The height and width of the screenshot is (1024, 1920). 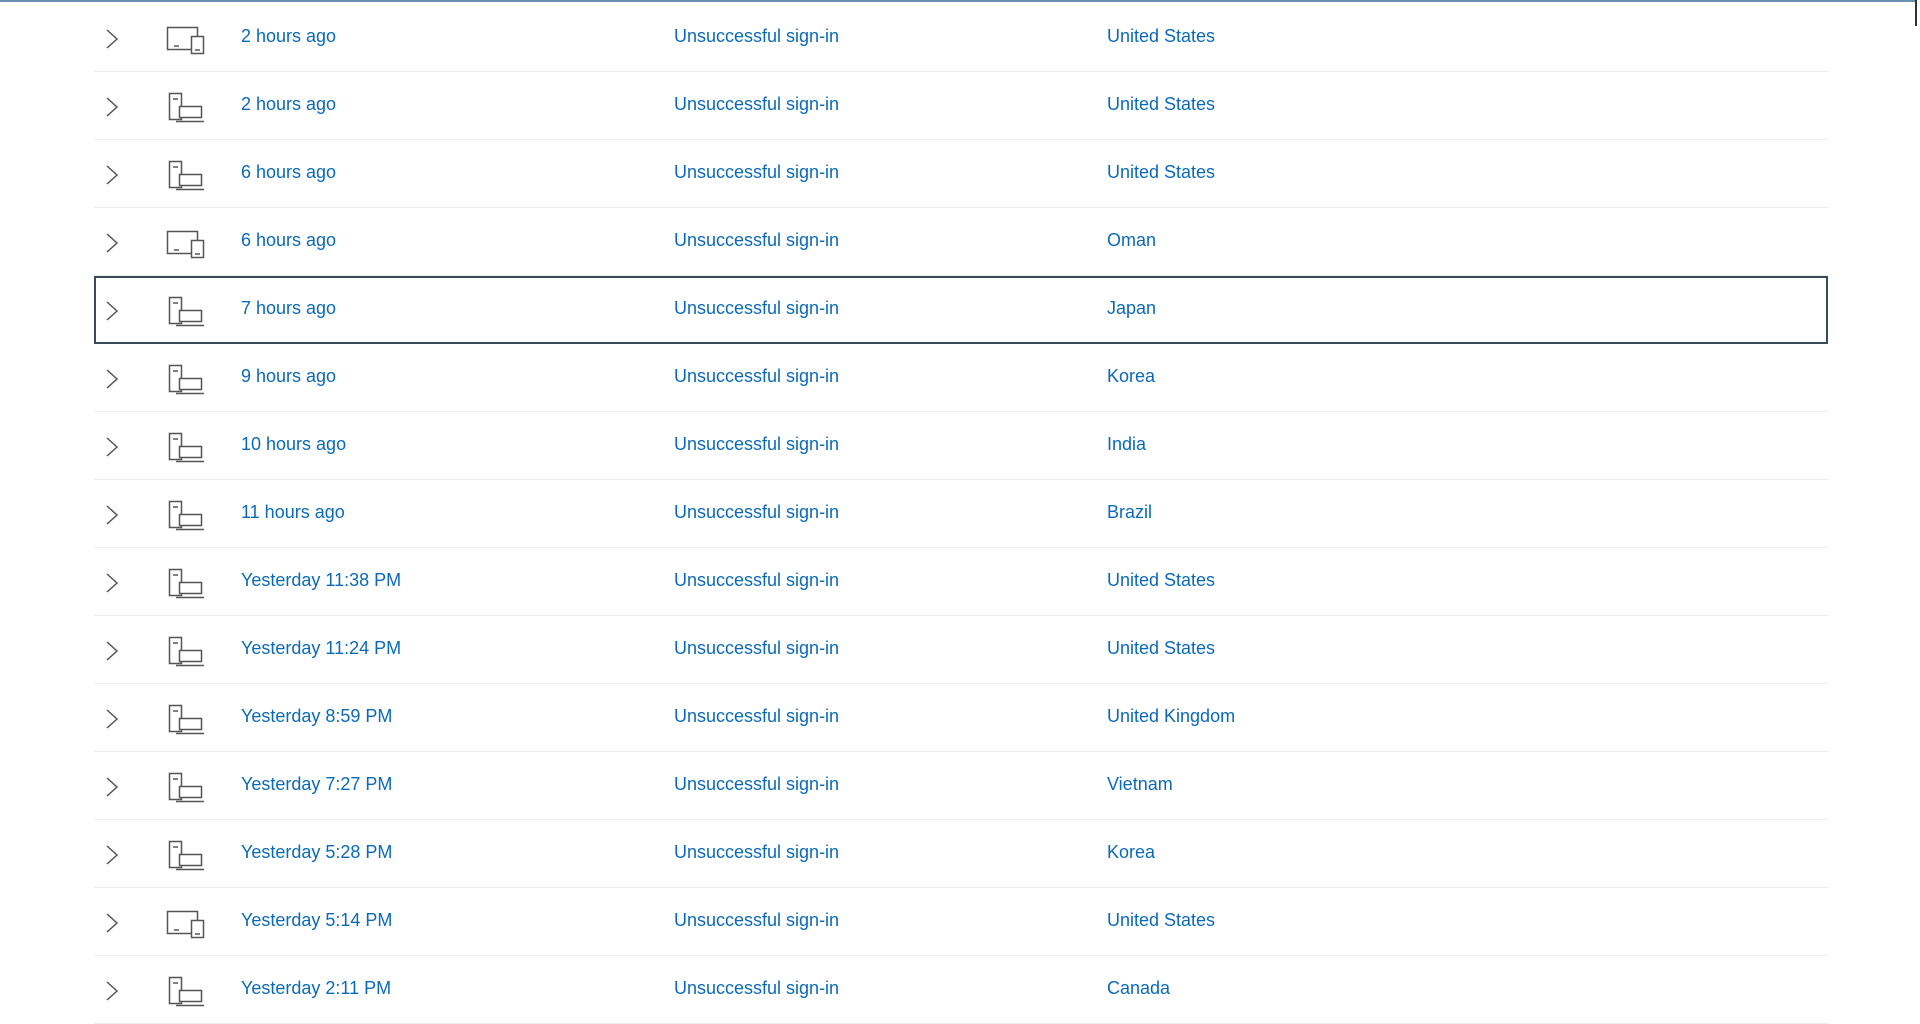 What do you see at coordinates (288, 376) in the screenshot?
I see `activity-time-link: 9 hours ago` at bounding box center [288, 376].